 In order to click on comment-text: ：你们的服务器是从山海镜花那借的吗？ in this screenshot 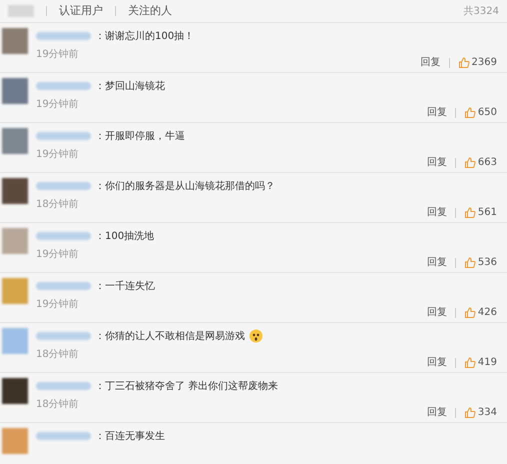, I will do `click(185, 187)`.